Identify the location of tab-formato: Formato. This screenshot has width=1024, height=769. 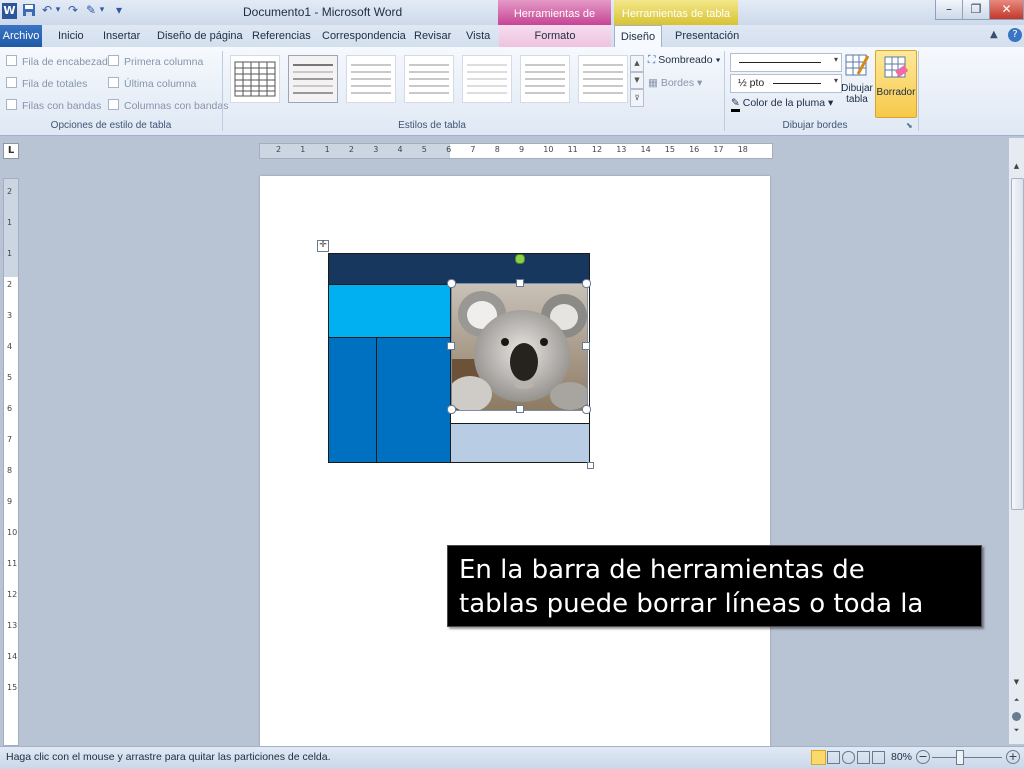
(555, 36).